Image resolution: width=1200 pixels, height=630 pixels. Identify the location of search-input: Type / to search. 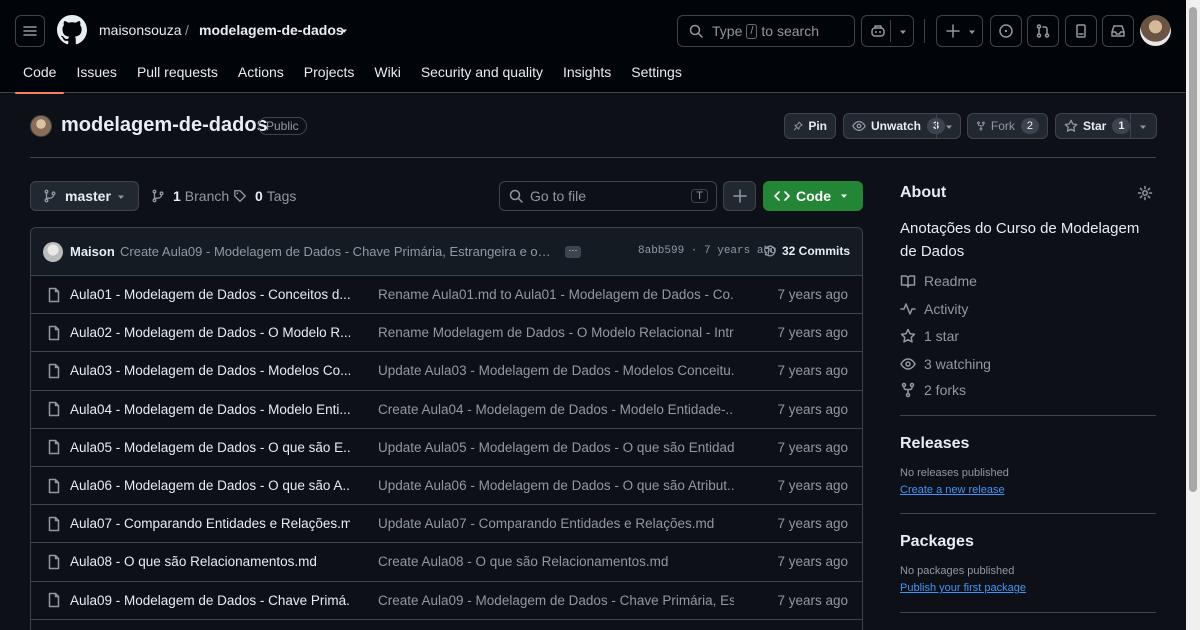
(766, 31).